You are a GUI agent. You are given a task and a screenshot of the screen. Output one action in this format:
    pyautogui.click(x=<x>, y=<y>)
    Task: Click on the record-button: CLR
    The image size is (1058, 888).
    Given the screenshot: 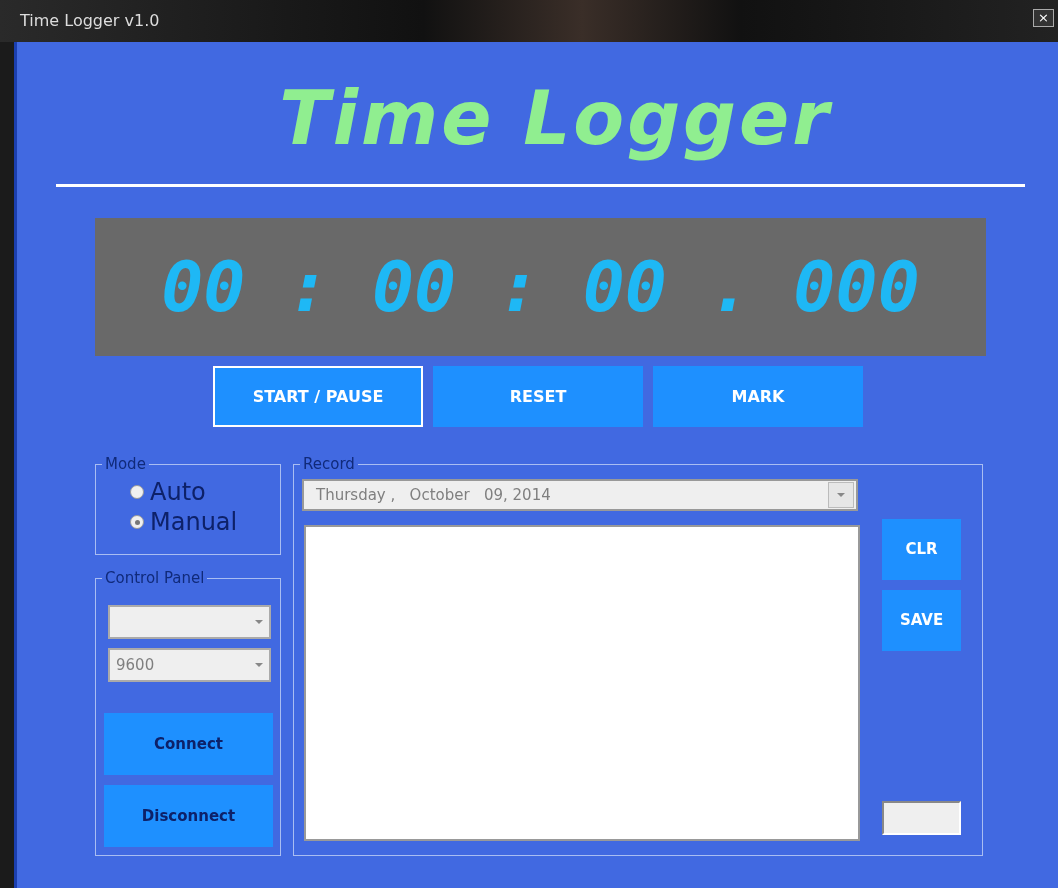 What is the action you would take?
    pyautogui.click(x=921, y=549)
    